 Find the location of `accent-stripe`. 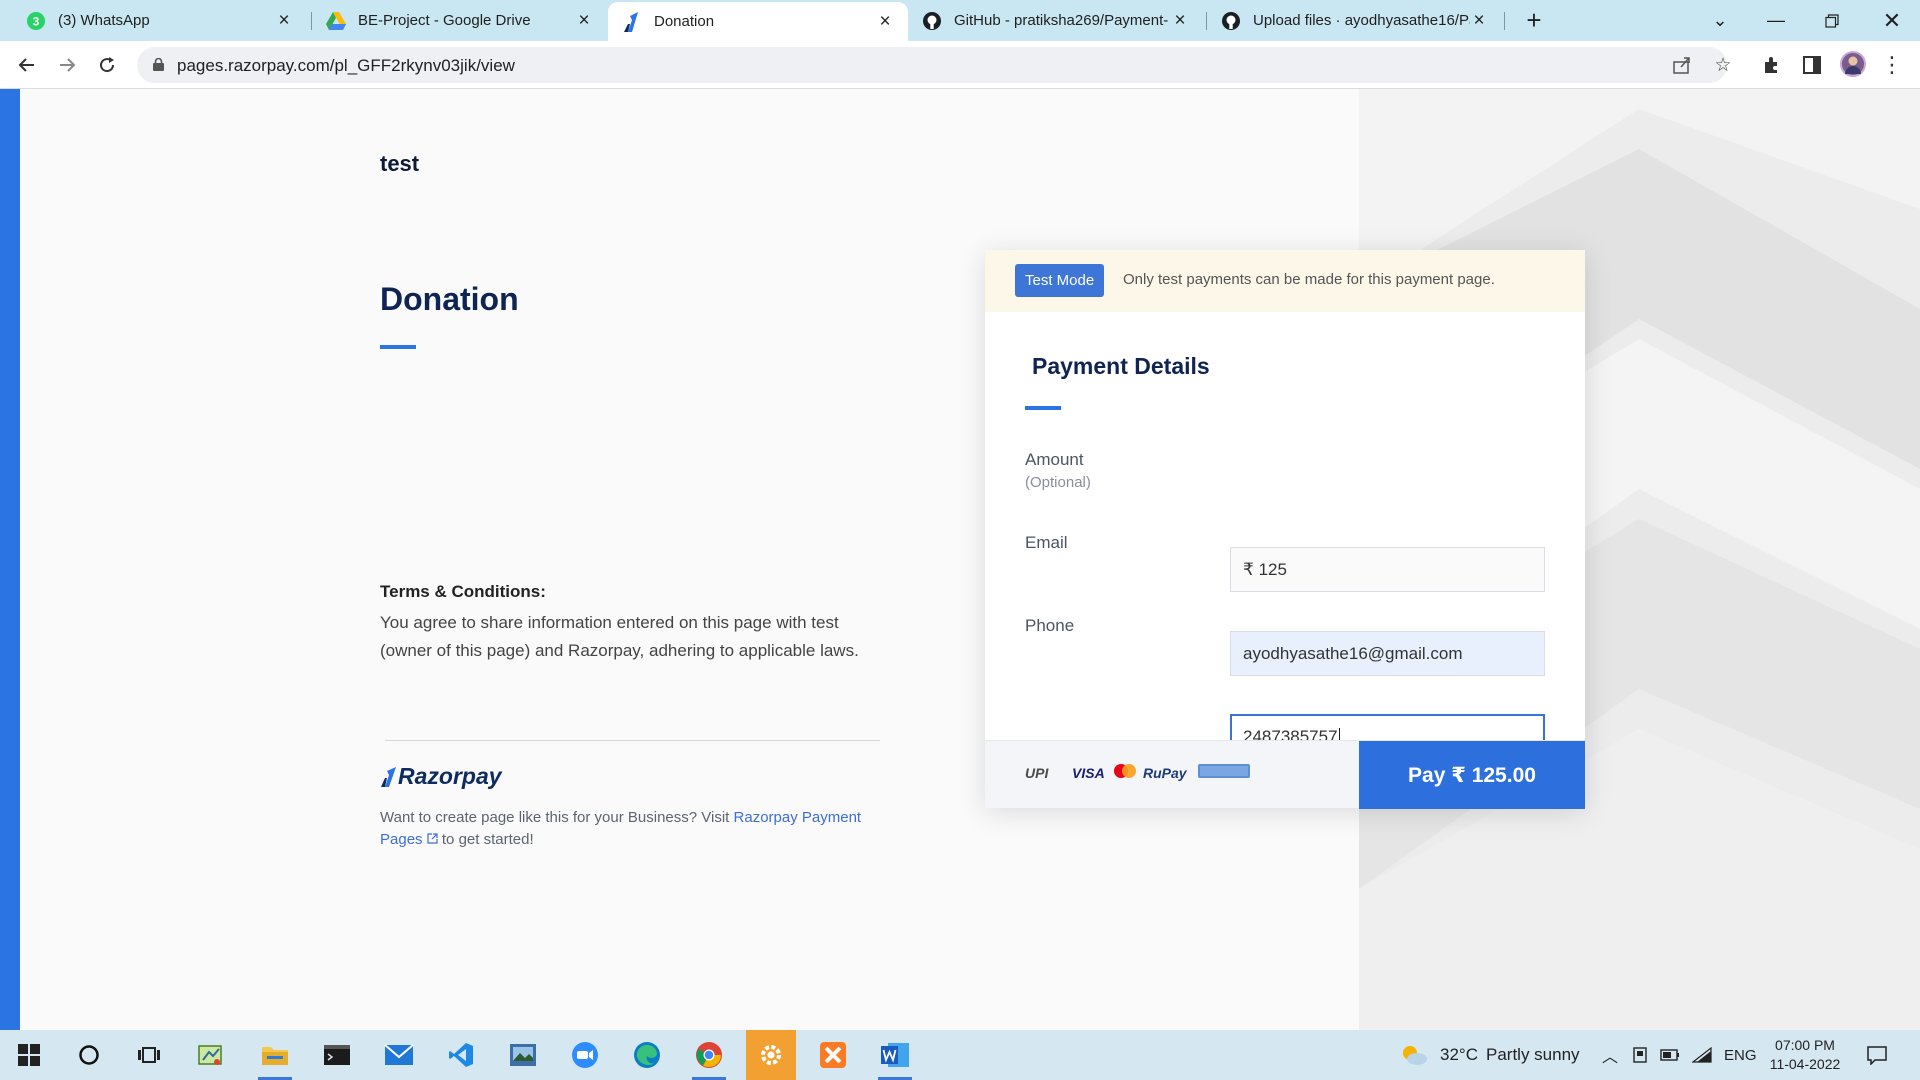

accent-stripe is located at coordinates (10, 559).